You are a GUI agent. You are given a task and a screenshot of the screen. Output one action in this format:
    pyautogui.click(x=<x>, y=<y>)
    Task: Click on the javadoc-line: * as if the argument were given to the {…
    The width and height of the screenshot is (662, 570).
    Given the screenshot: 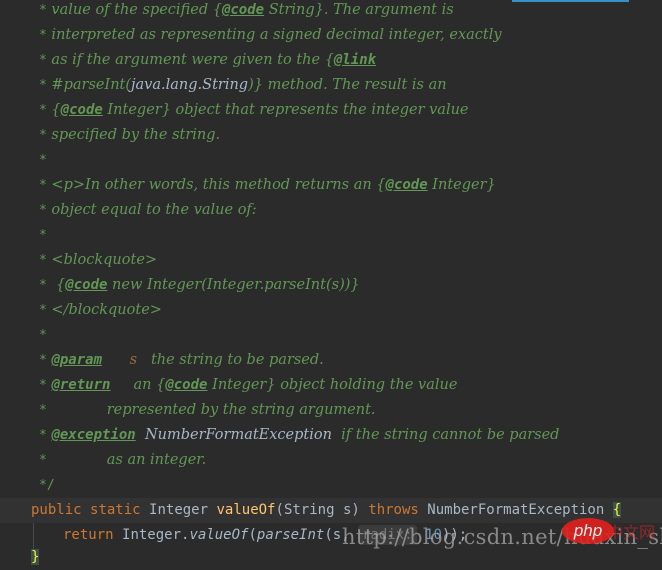 What is the action you would take?
    pyautogui.click(x=350, y=60)
    